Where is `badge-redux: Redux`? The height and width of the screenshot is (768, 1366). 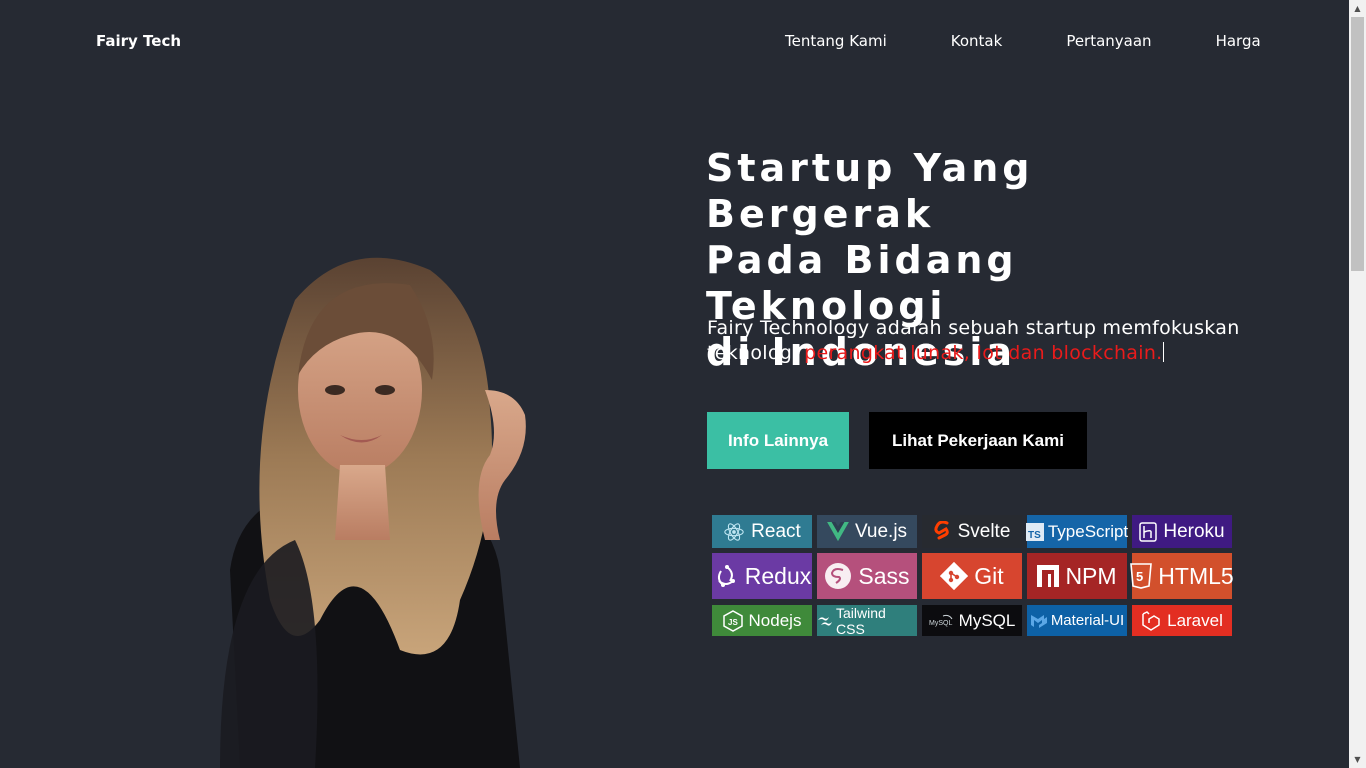
badge-redux: Redux is located at coordinates (762, 576).